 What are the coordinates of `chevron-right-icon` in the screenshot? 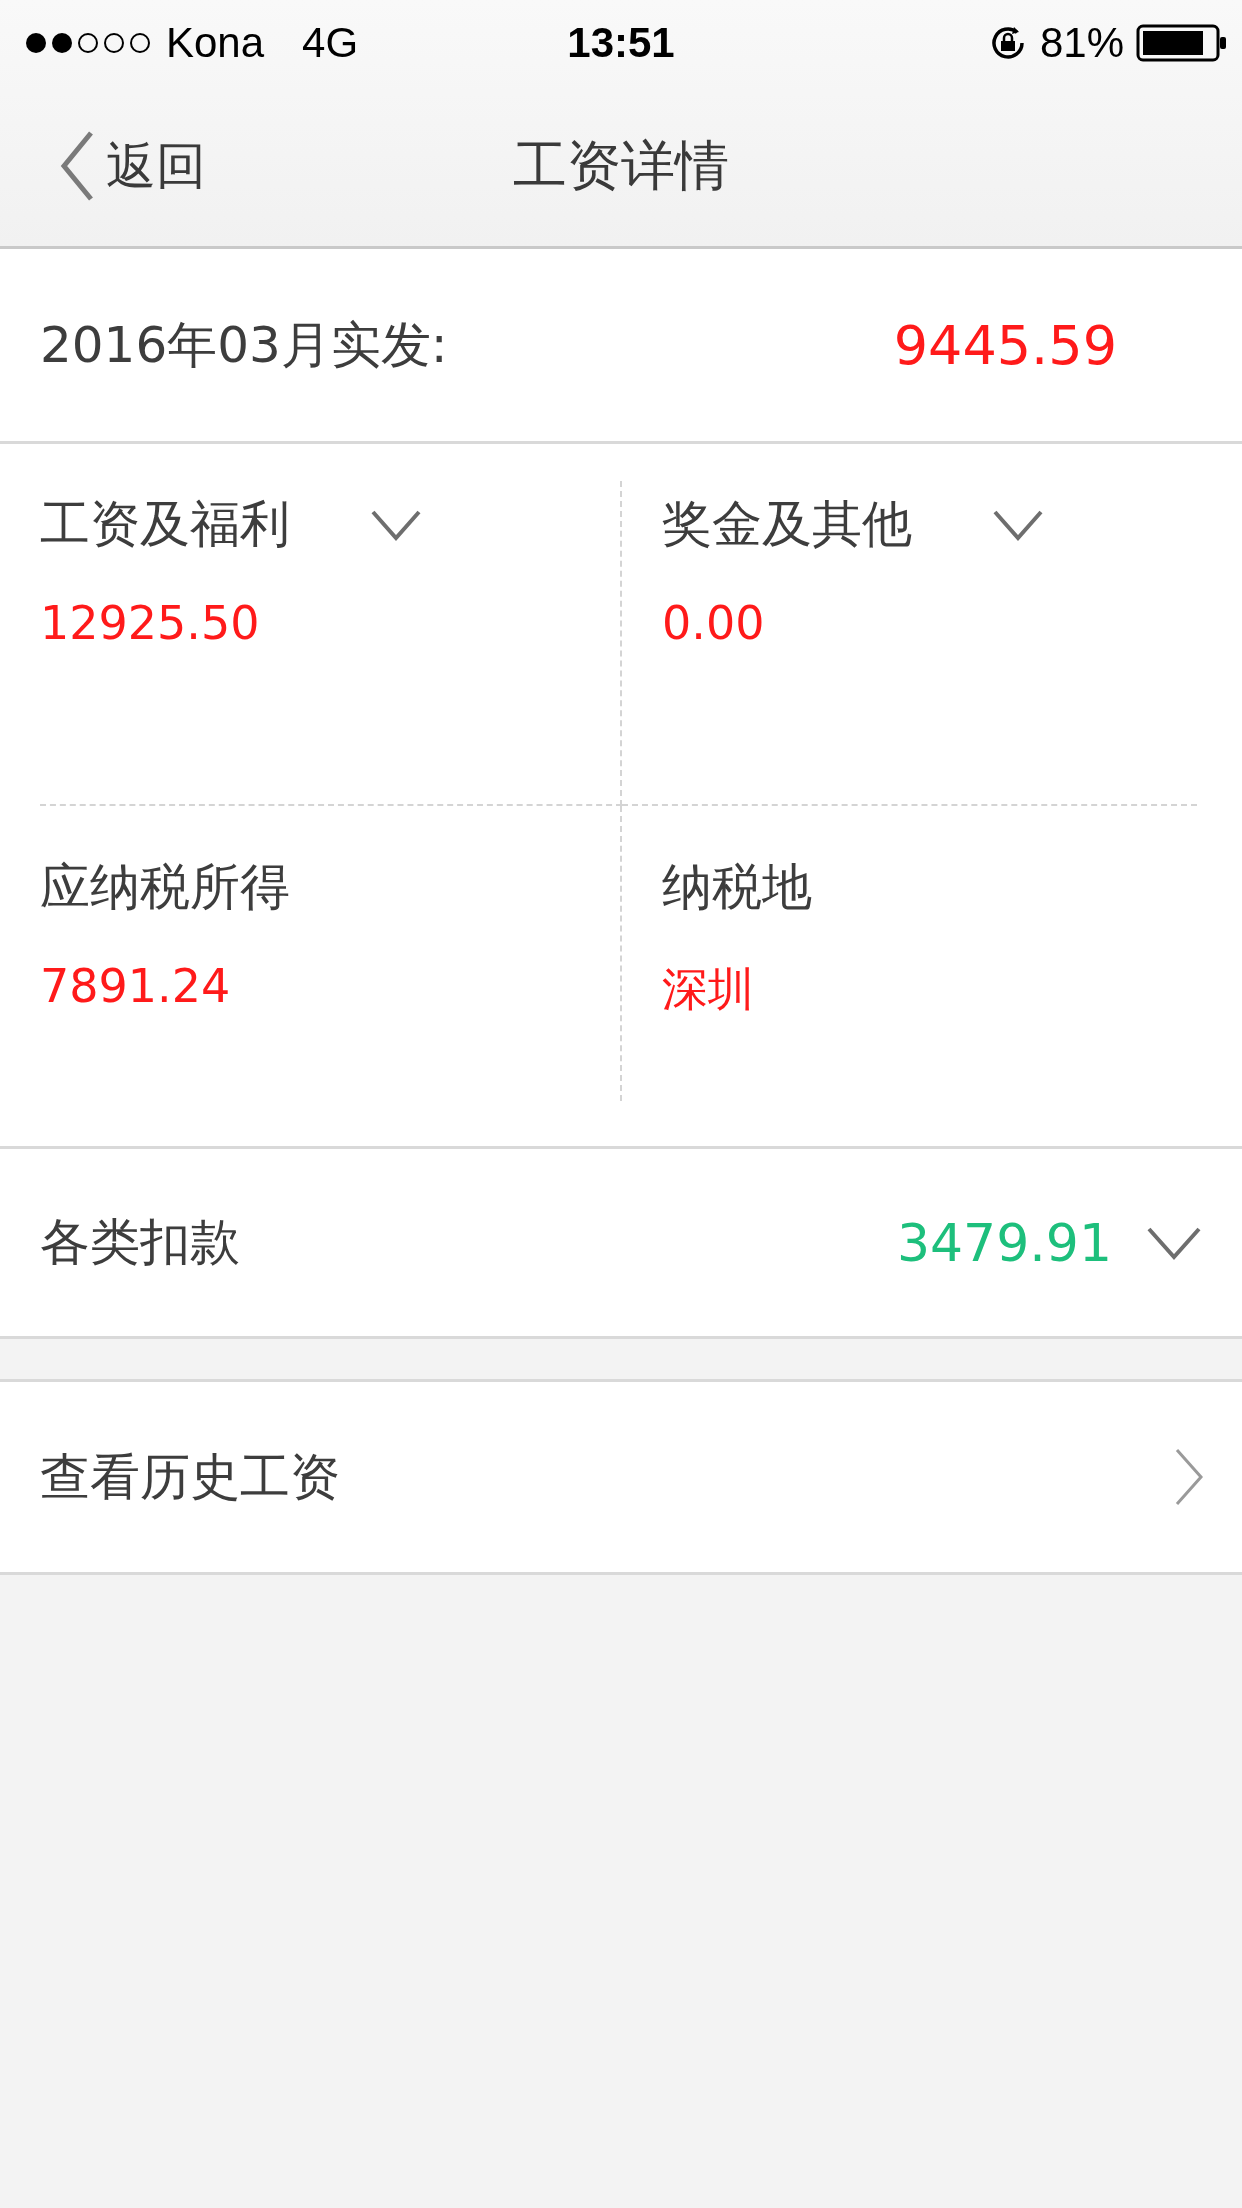 It's located at (1189, 1477).